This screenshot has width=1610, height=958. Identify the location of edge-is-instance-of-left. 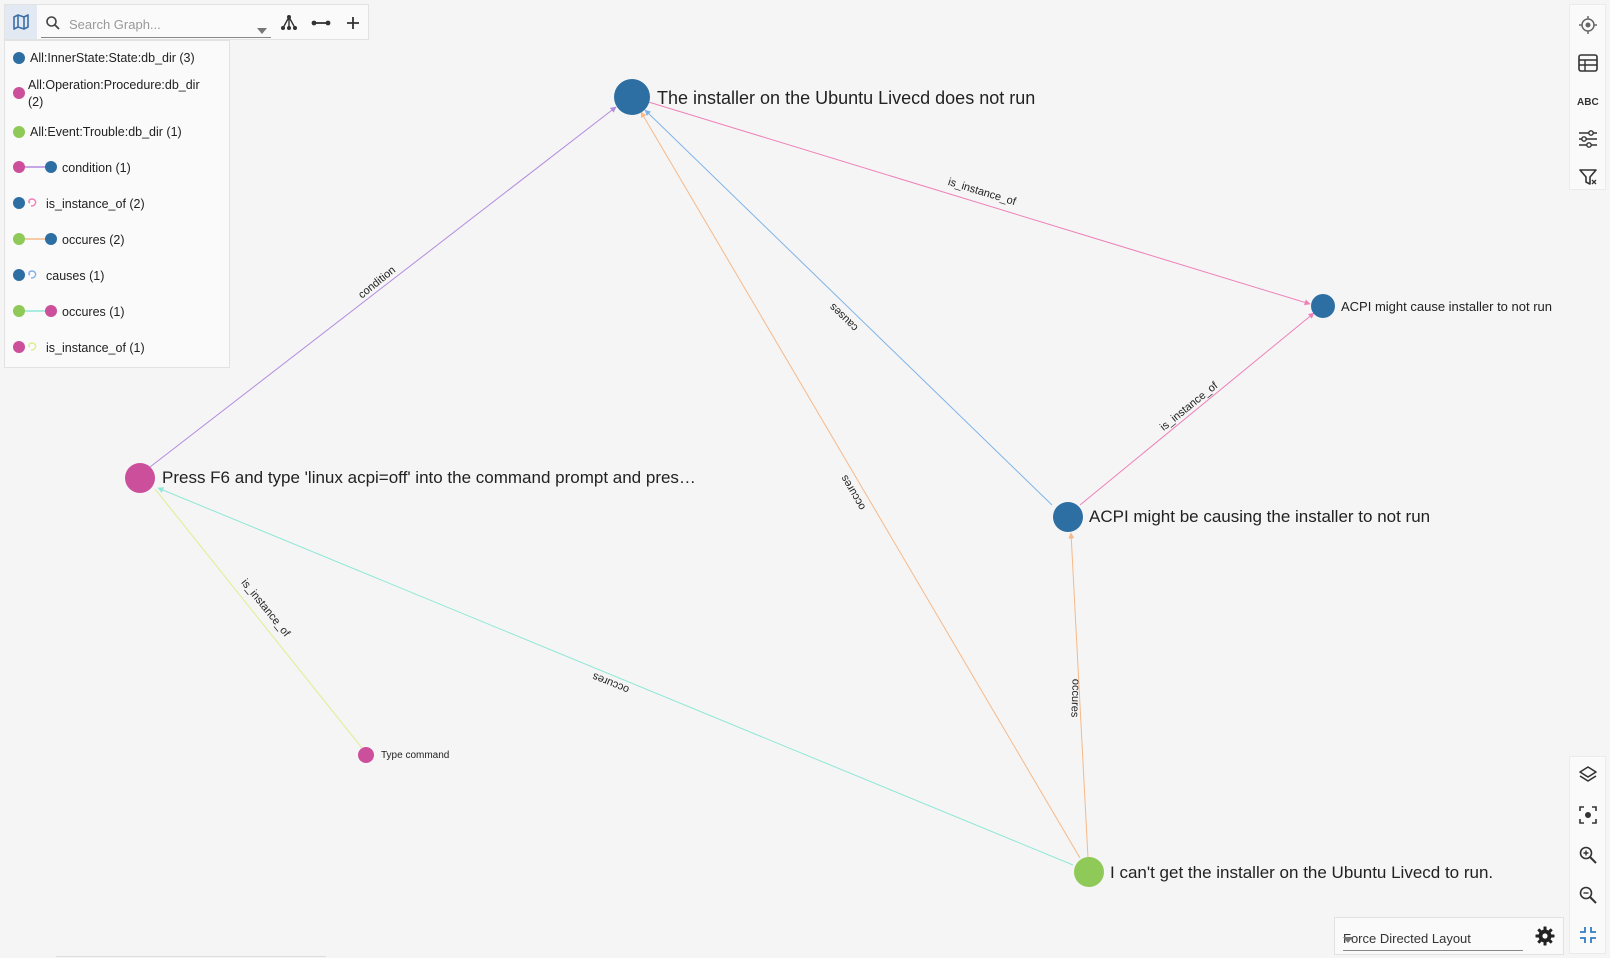
(258, 618).